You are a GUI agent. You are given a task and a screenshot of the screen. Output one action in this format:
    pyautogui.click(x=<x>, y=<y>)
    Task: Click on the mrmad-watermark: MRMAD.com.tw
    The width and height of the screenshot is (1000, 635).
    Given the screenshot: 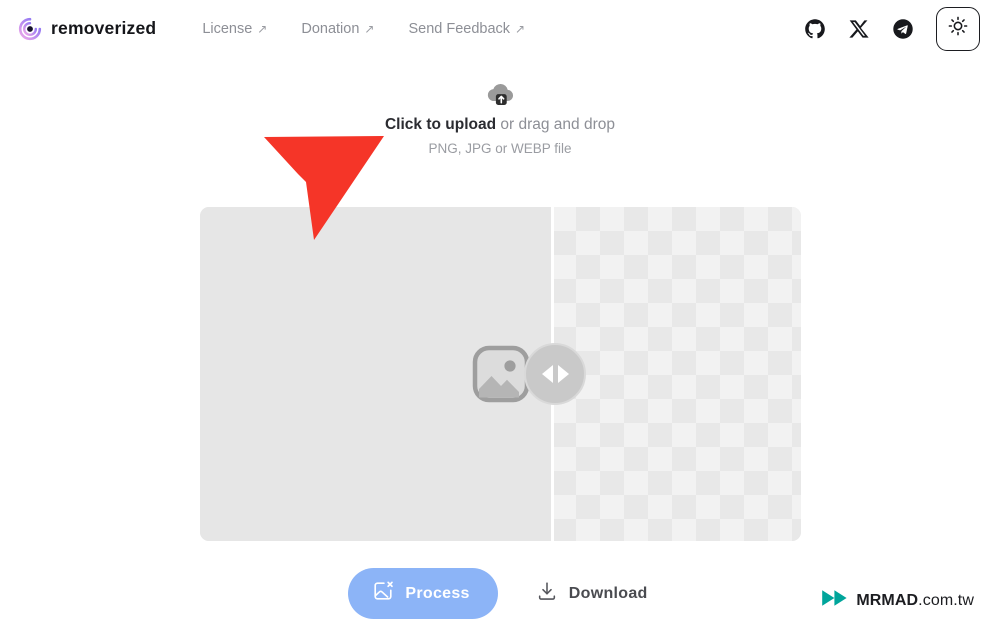 What is the action you would take?
    pyautogui.click(x=897, y=600)
    